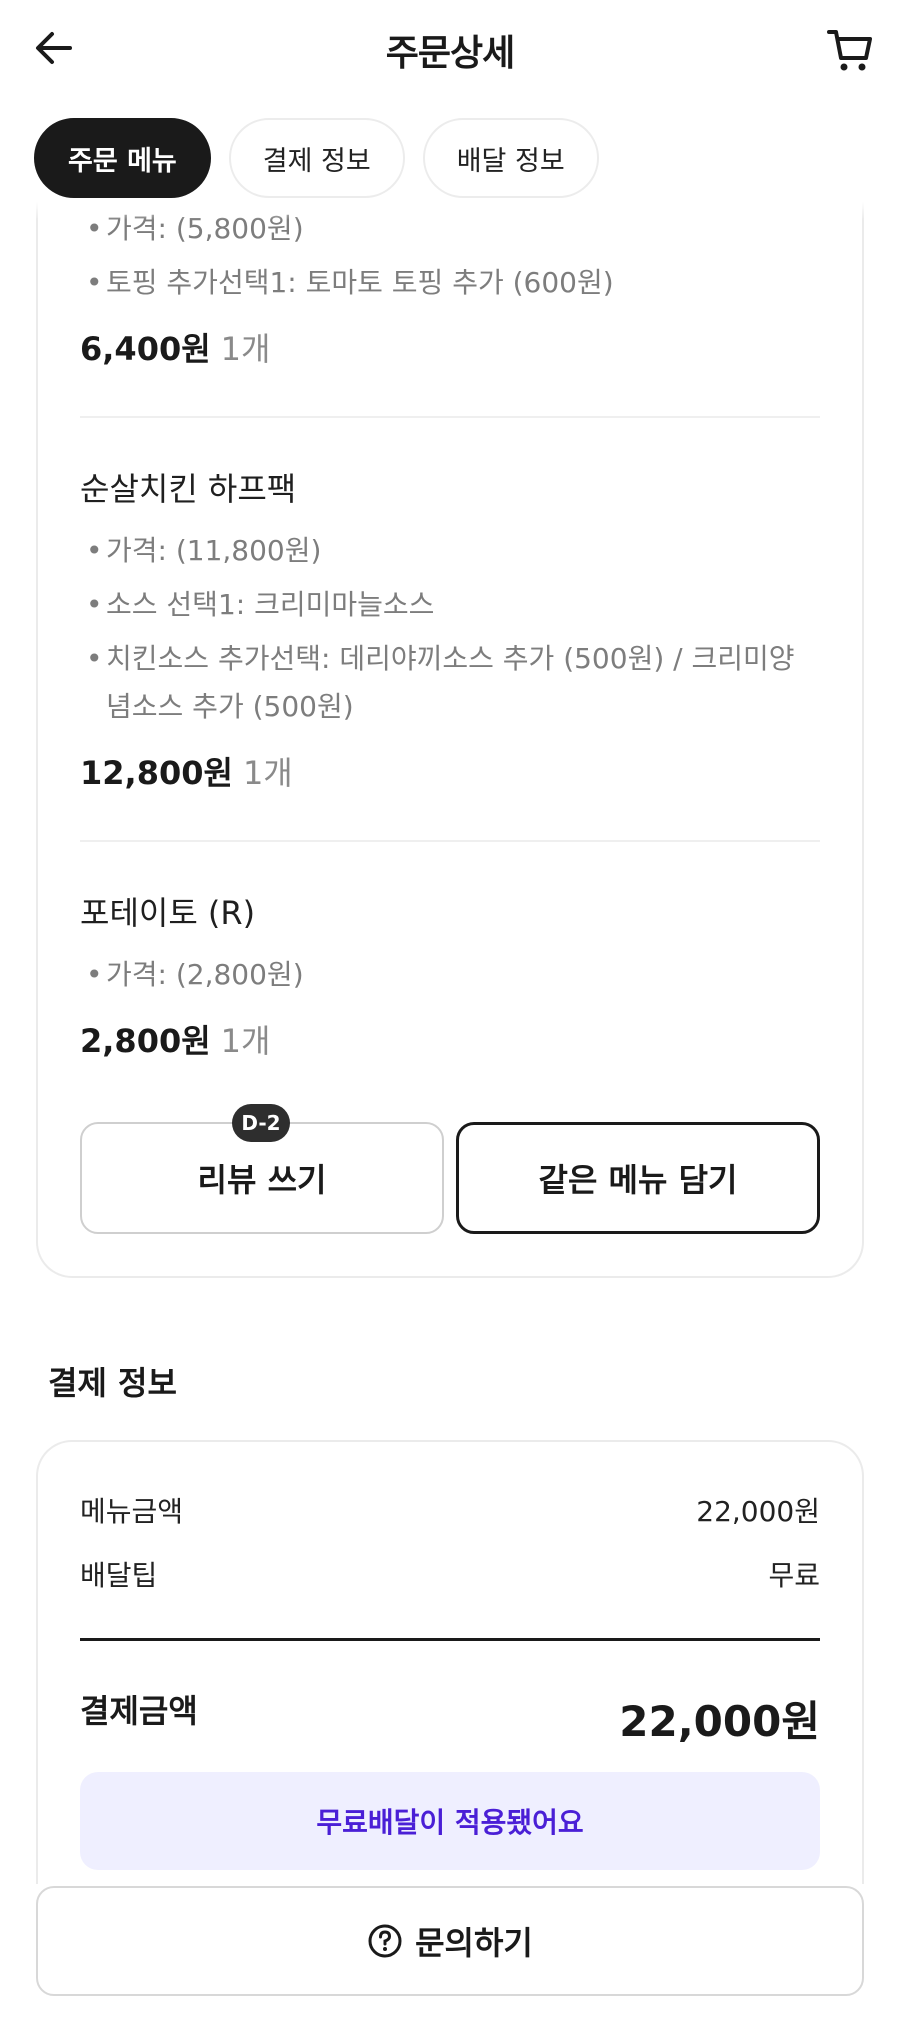 This screenshot has height=2017, width=900. Describe the element at coordinates (261, 1123) in the screenshot. I see `review-deadline-badge: D-2` at that location.